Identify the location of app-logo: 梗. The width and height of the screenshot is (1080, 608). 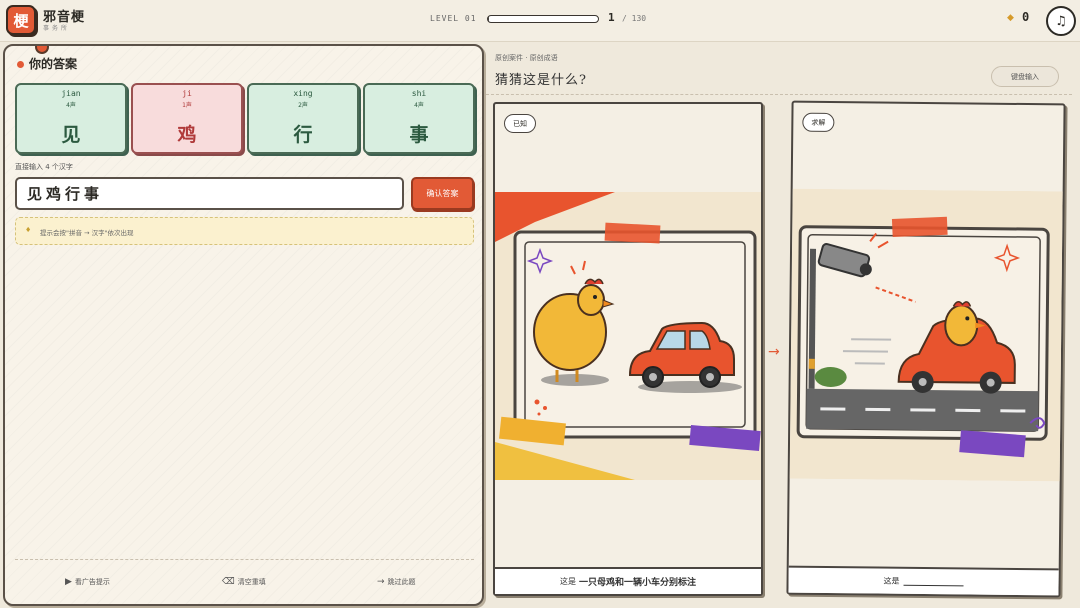
(21, 20).